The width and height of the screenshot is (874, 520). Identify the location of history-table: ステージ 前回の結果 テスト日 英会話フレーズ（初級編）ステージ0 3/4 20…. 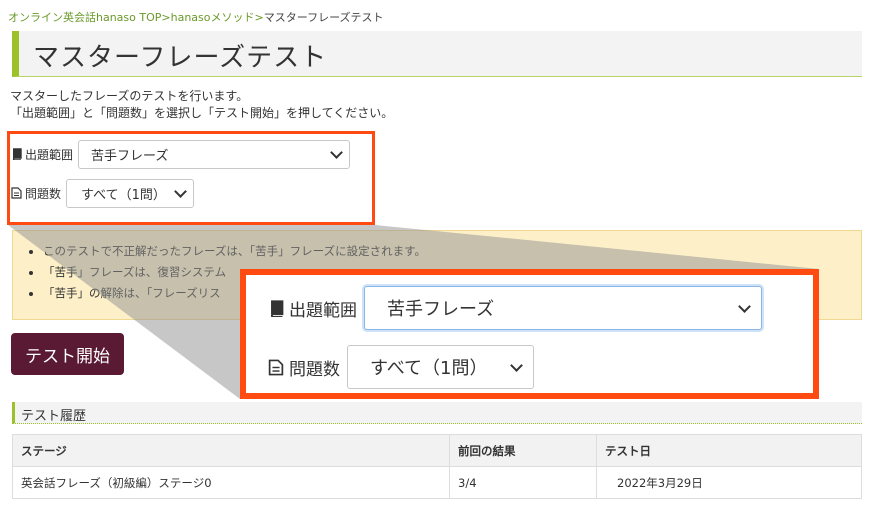
(437, 466).